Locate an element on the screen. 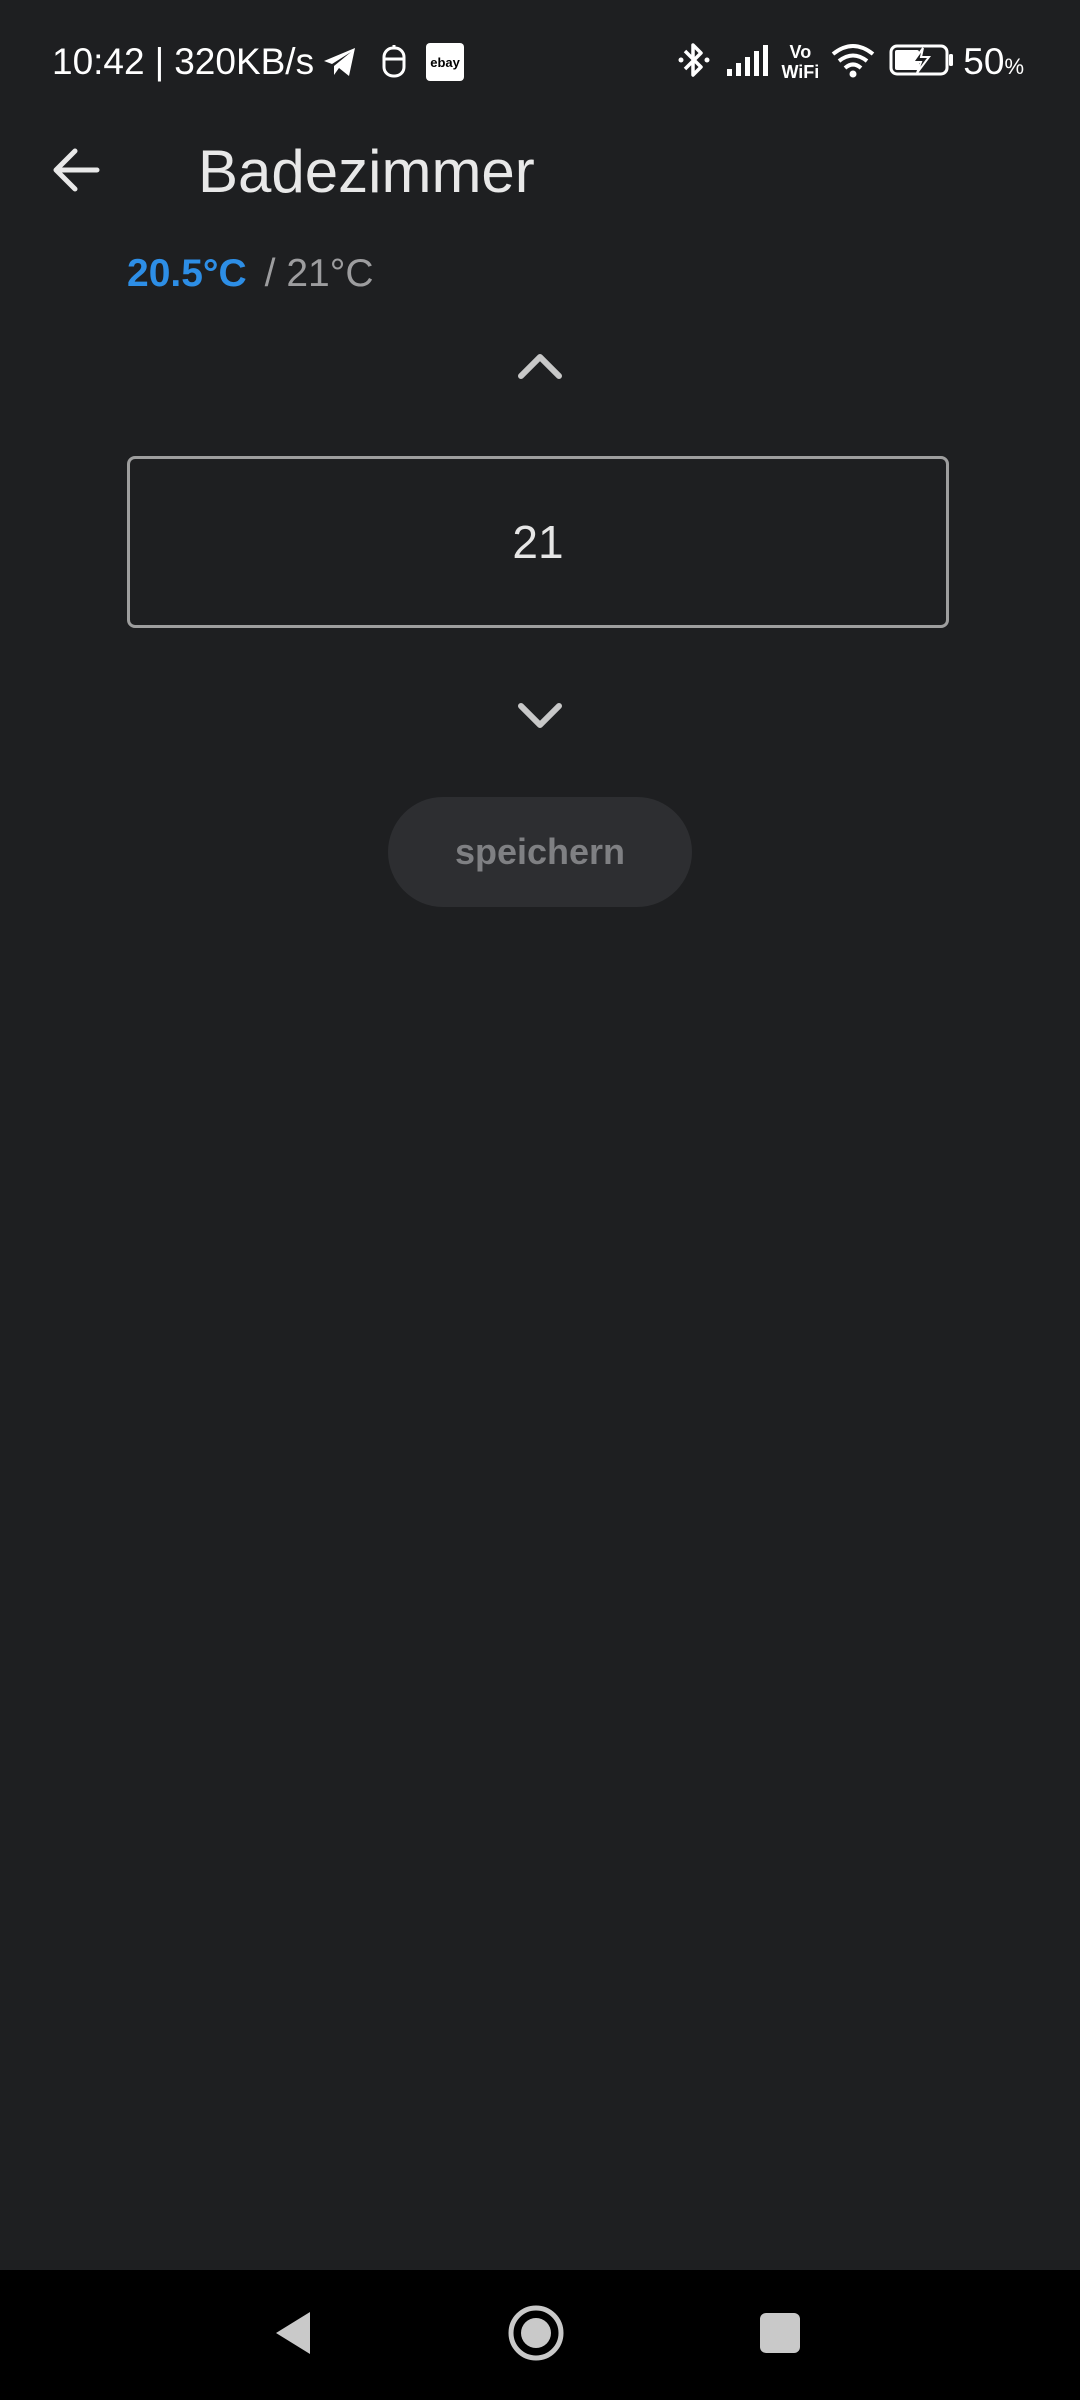 Image resolution: width=1080 pixels, height=2400 pixels. chevron-down-icon is located at coordinates (540, 718).